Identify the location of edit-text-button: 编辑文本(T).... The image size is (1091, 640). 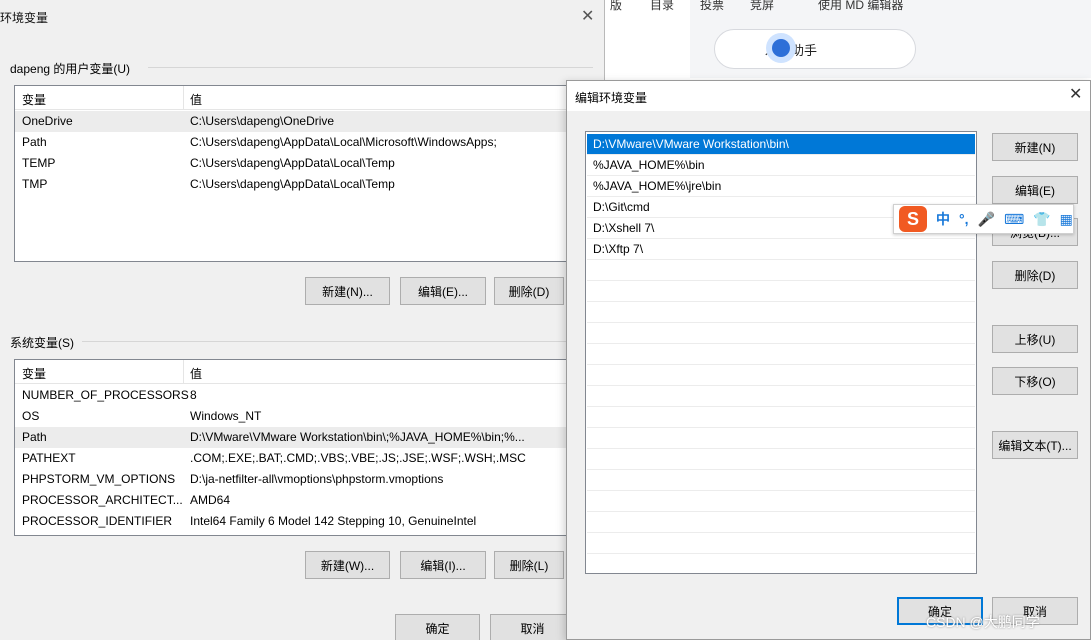
(1035, 445).